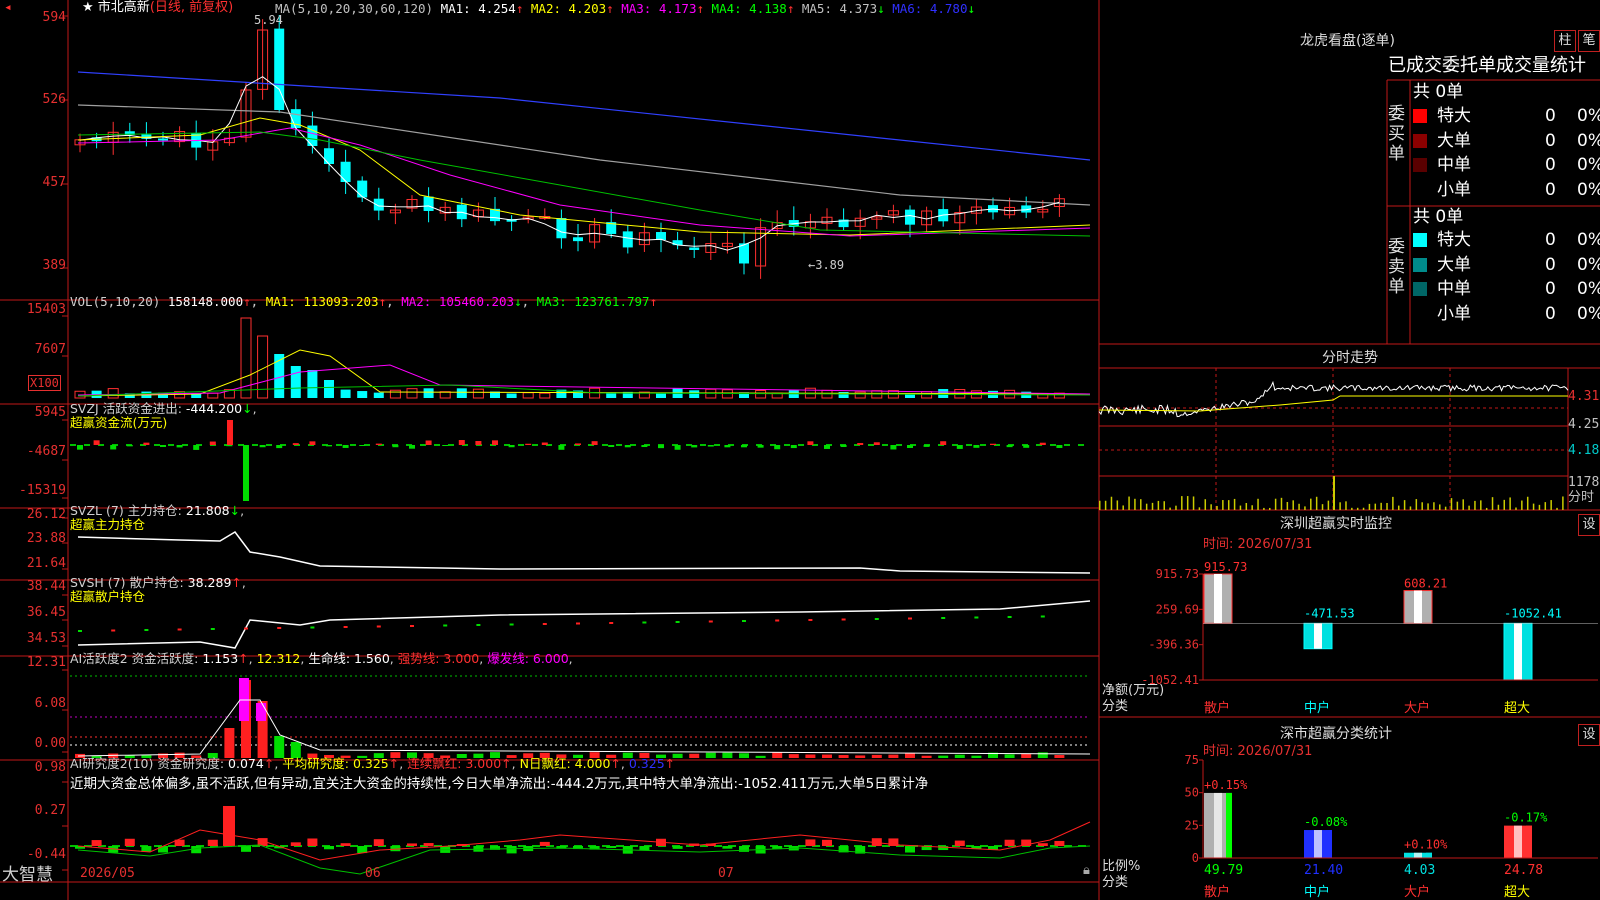 The height and width of the screenshot is (900, 1600). I want to click on side-chart-axis-tick: -396.36, so click(1173, 645).